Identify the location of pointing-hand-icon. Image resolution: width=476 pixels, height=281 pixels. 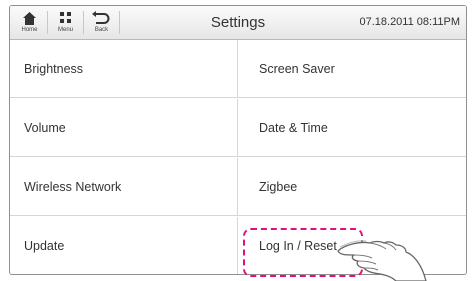
(382, 260).